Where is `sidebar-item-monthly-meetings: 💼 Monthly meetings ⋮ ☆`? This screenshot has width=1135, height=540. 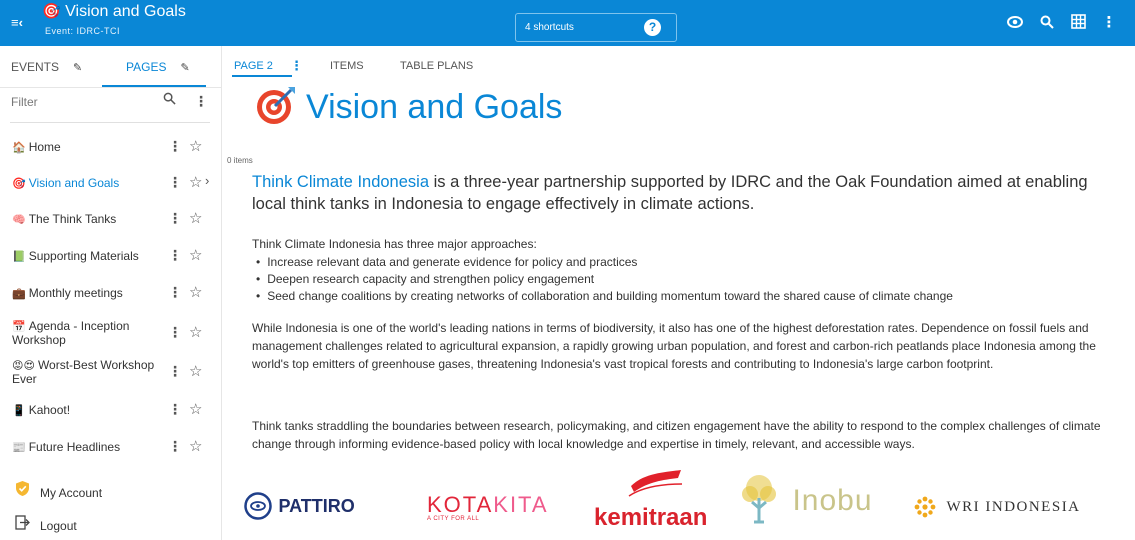
sidebar-item-monthly-meetings: 💼 Monthly meetings ⋮ ☆ is located at coordinates (111, 293).